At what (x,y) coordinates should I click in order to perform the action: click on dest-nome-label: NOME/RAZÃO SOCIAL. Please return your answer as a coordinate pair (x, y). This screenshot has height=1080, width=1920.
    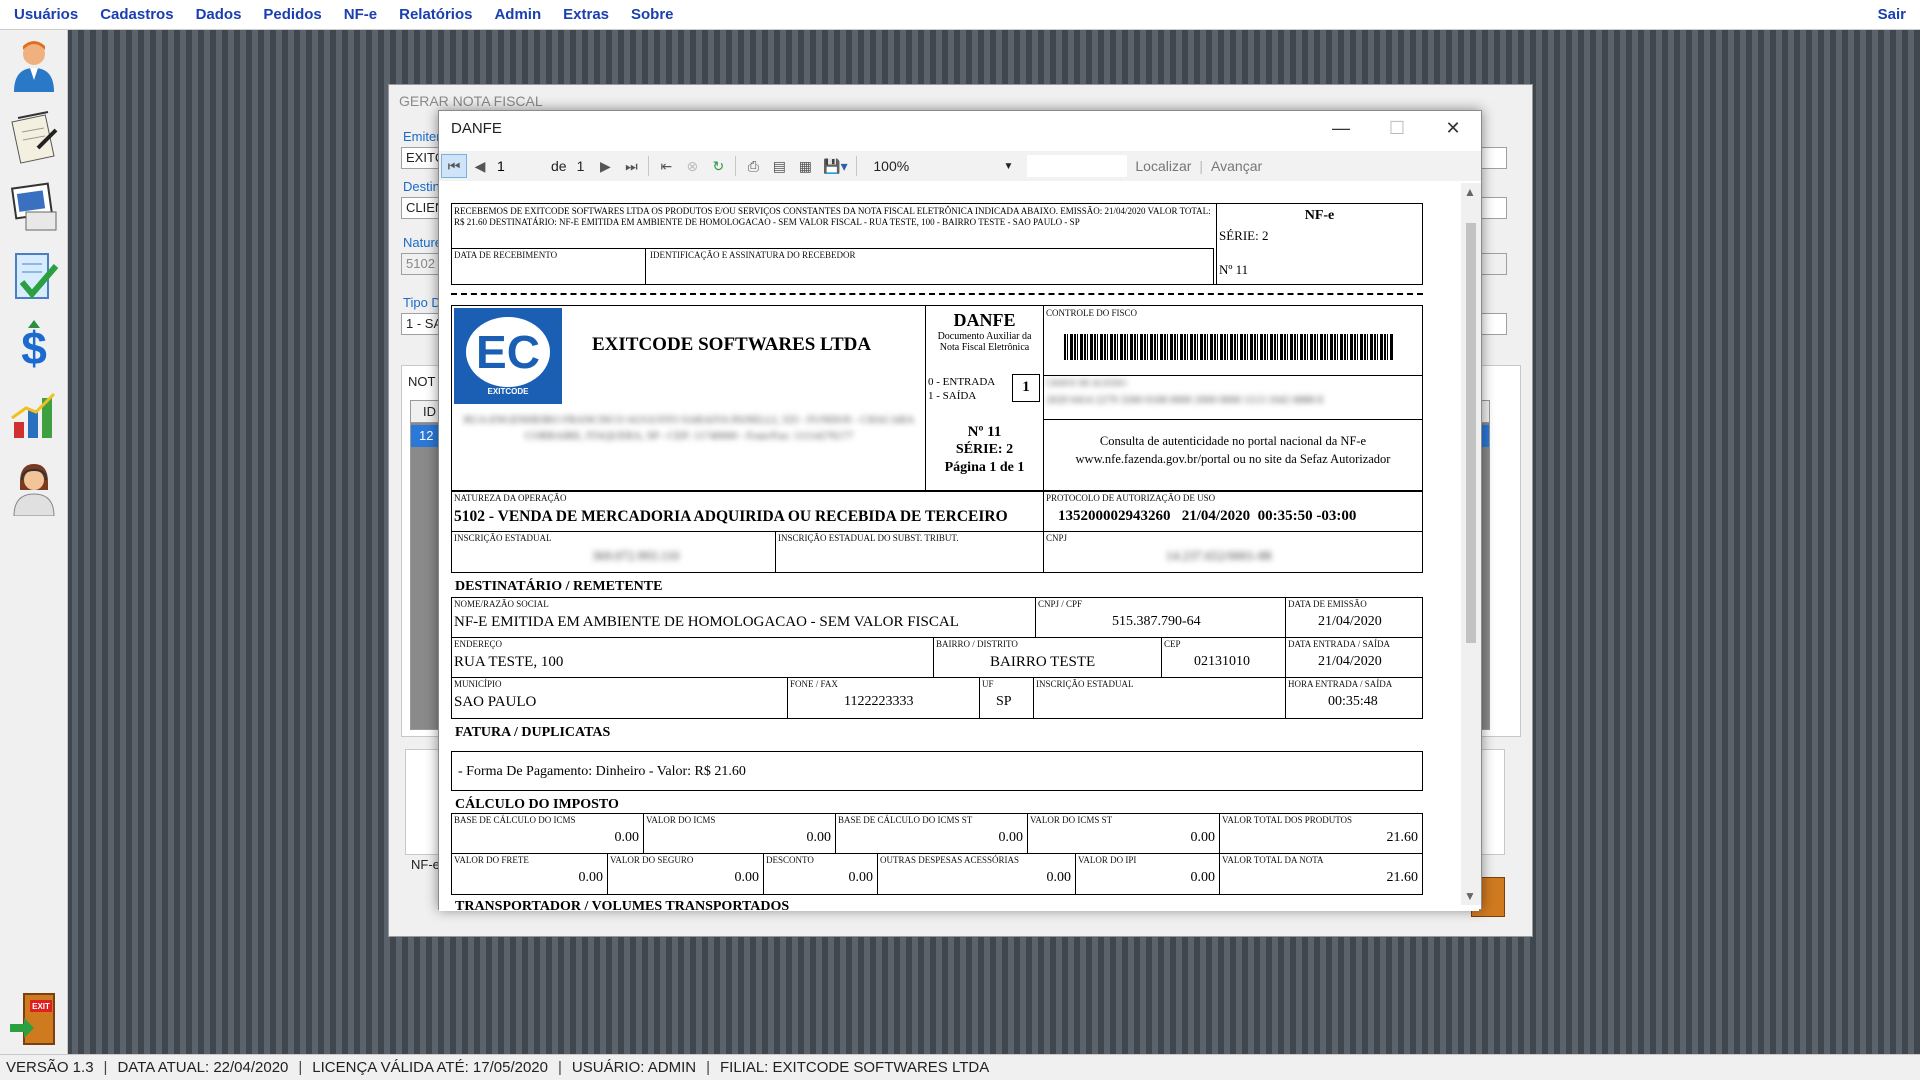
    Looking at the image, I should click on (501, 604).